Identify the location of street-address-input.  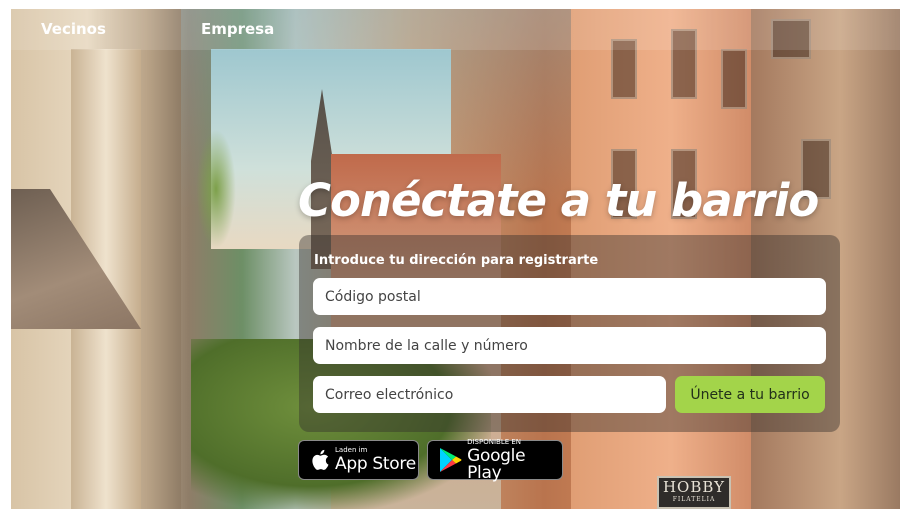
(569, 345).